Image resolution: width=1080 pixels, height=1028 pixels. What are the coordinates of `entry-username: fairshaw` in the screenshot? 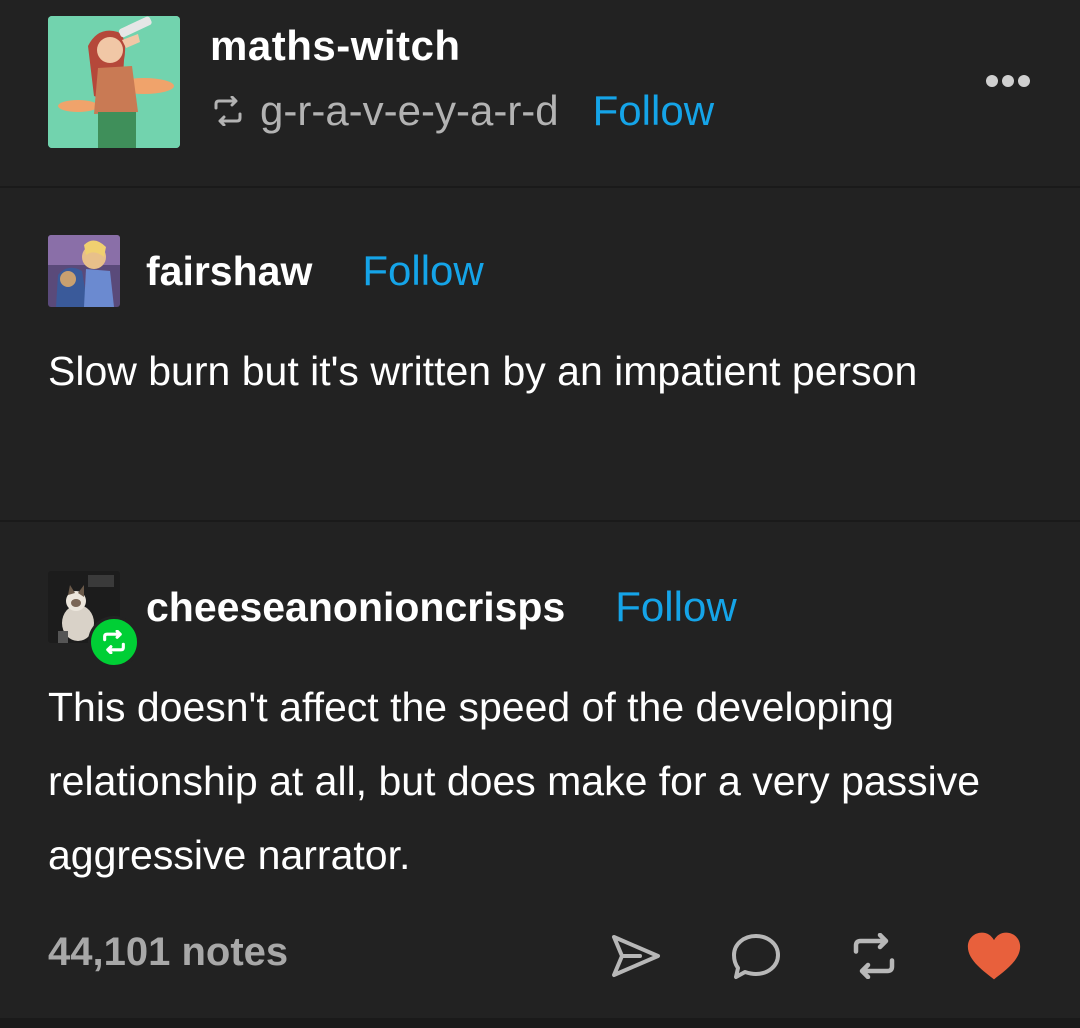 It's located at (229, 271).